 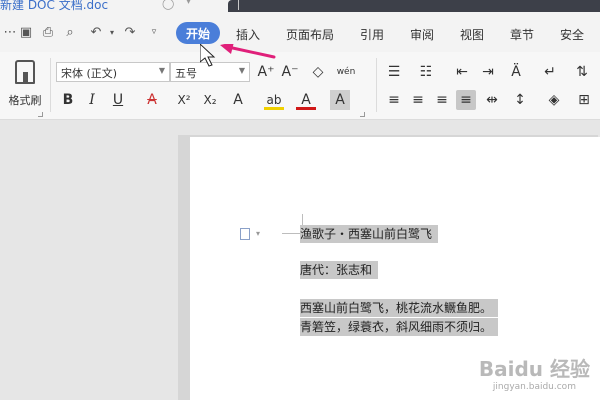 What do you see at coordinates (48, 32) in the screenshot?
I see `print-icon: ⎙` at bounding box center [48, 32].